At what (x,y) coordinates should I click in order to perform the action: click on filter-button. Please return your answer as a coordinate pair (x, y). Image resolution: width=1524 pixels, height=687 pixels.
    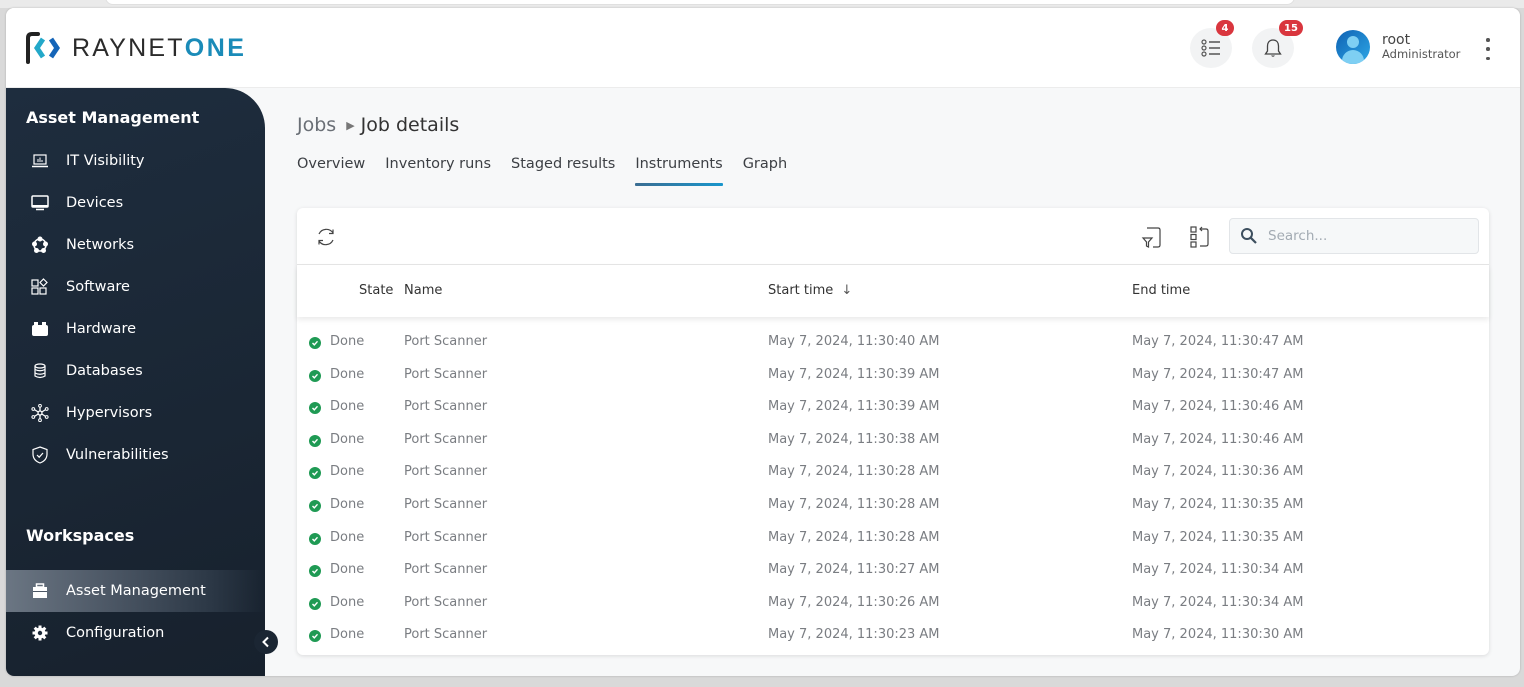
    Looking at the image, I should click on (1152, 237).